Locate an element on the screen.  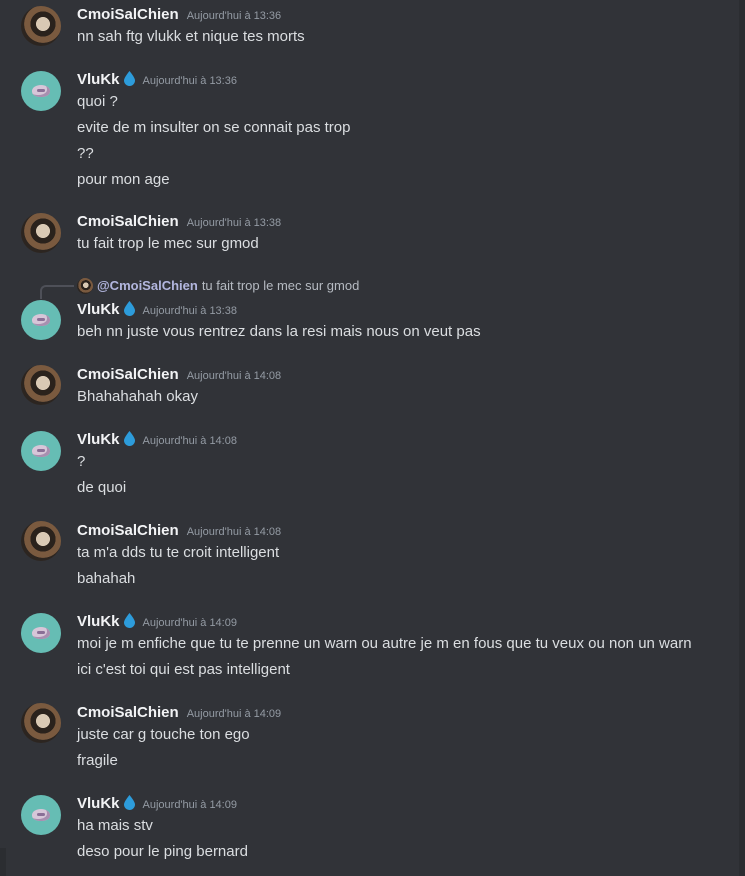
message-content: ha mais stv is located at coordinates (115, 825).